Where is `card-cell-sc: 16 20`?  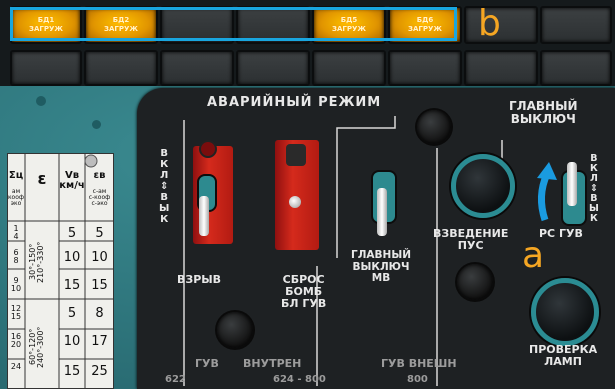 card-cell-sc: 16 20 is located at coordinates (16, 340).